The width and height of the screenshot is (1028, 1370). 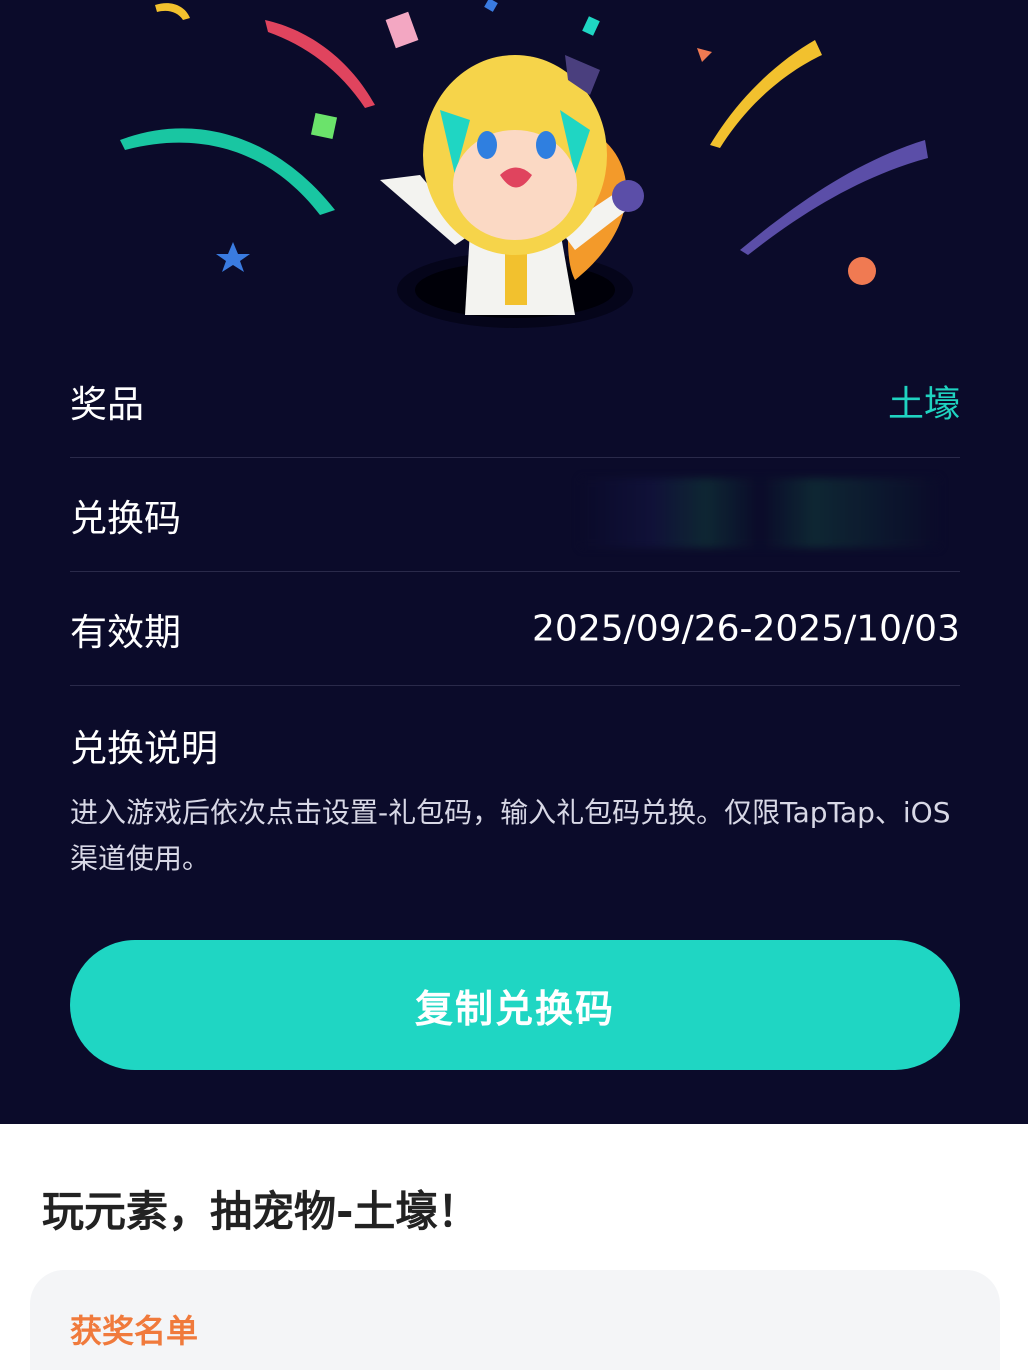 What do you see at coordinates (144, 748) in the screenshot?
I see `instructions-title: 兑换说明` at bounding box center [144, 748].